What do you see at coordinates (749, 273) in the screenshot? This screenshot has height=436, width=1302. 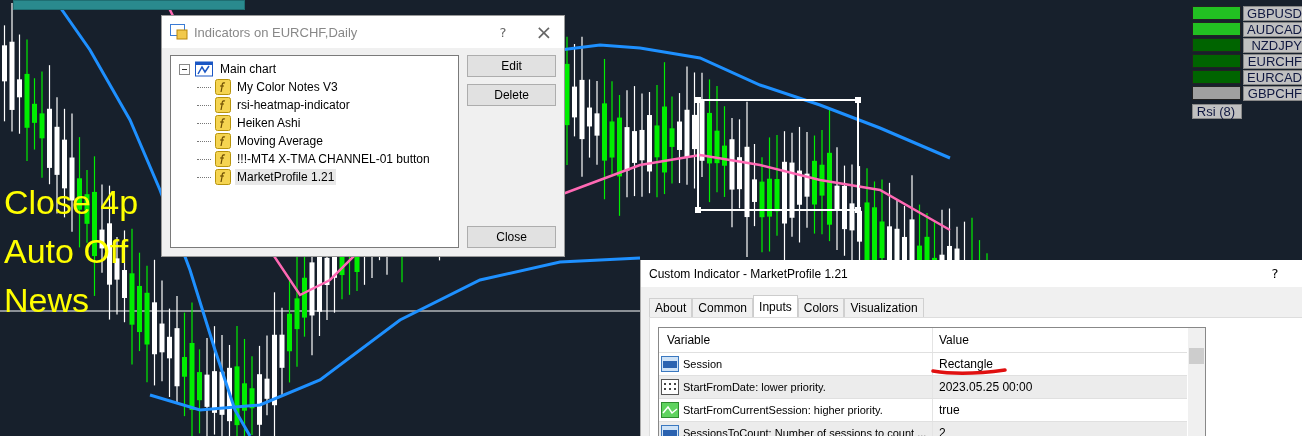 I see `dialog-title: Custom Indicator - MarketProfile 1.21` at bounding box center [749, 273].